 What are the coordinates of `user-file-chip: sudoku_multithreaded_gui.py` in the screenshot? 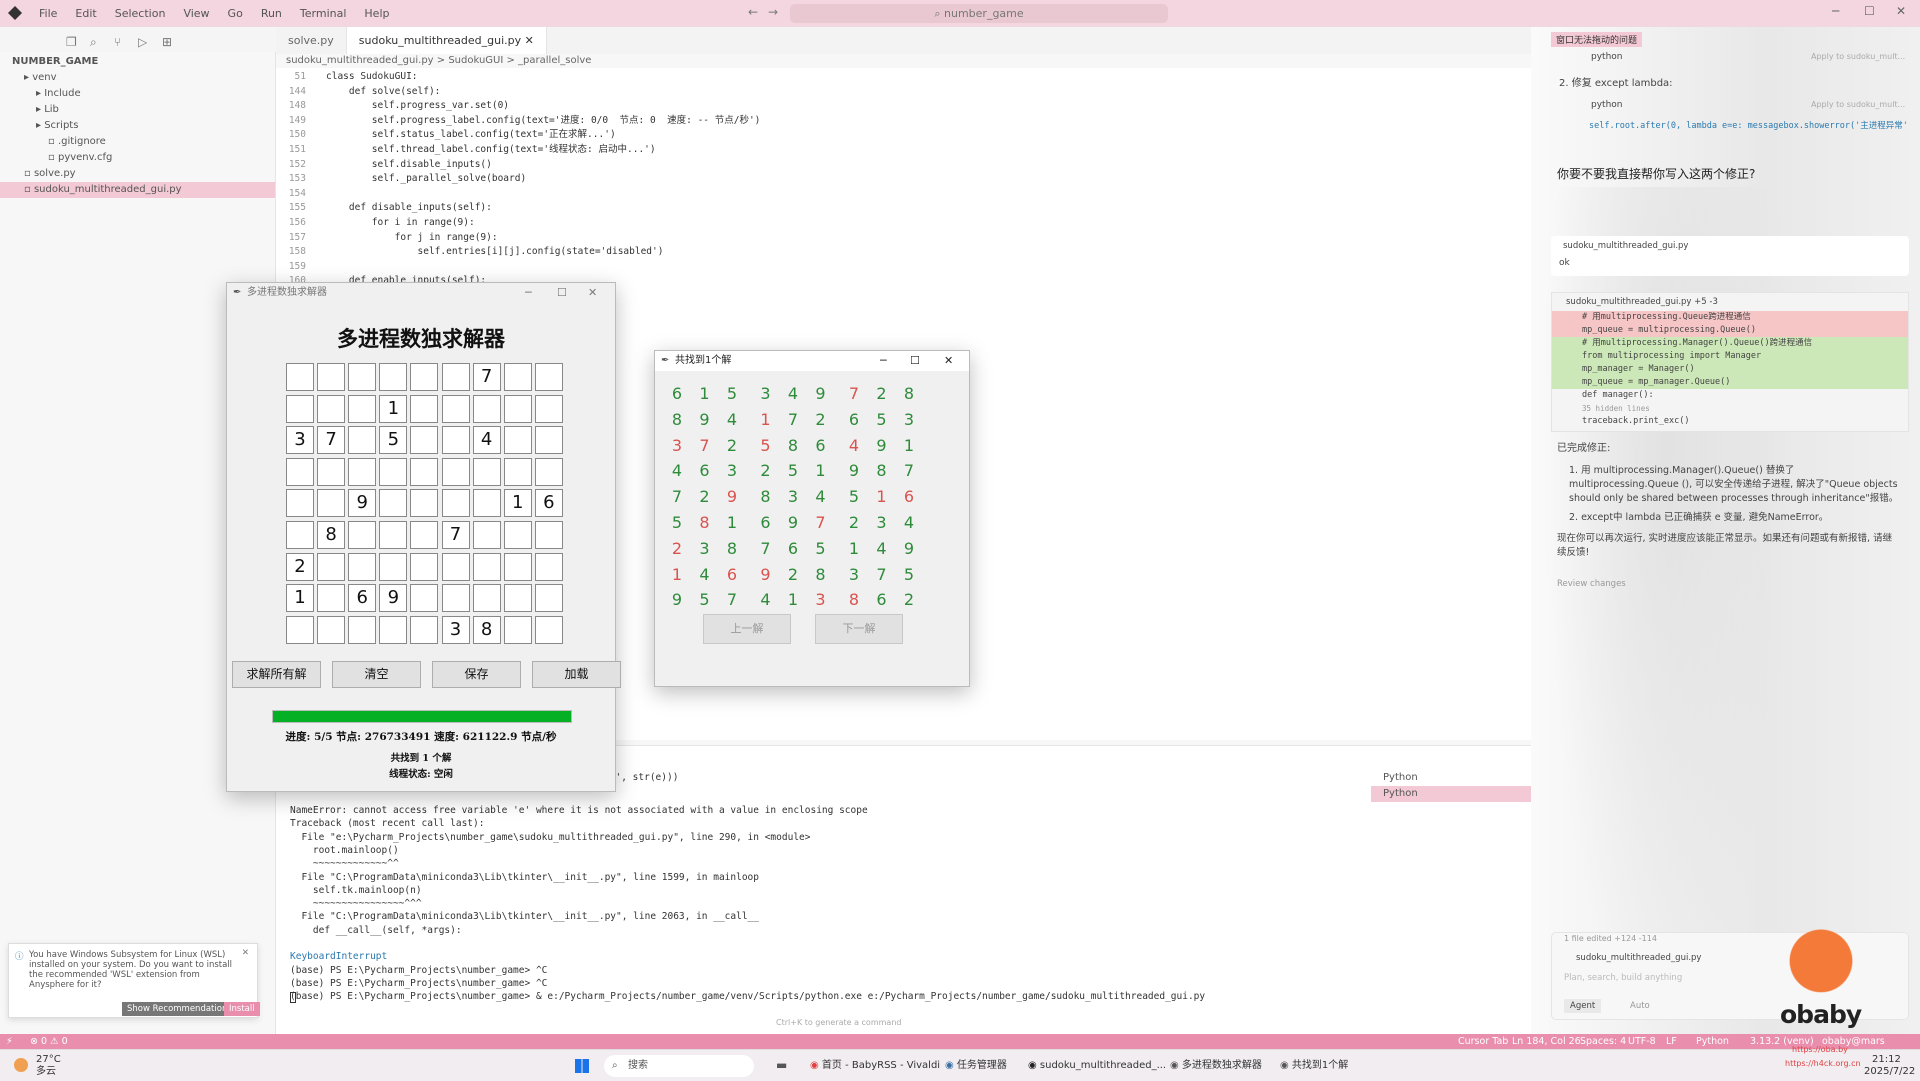 It's located at (1625, 246).